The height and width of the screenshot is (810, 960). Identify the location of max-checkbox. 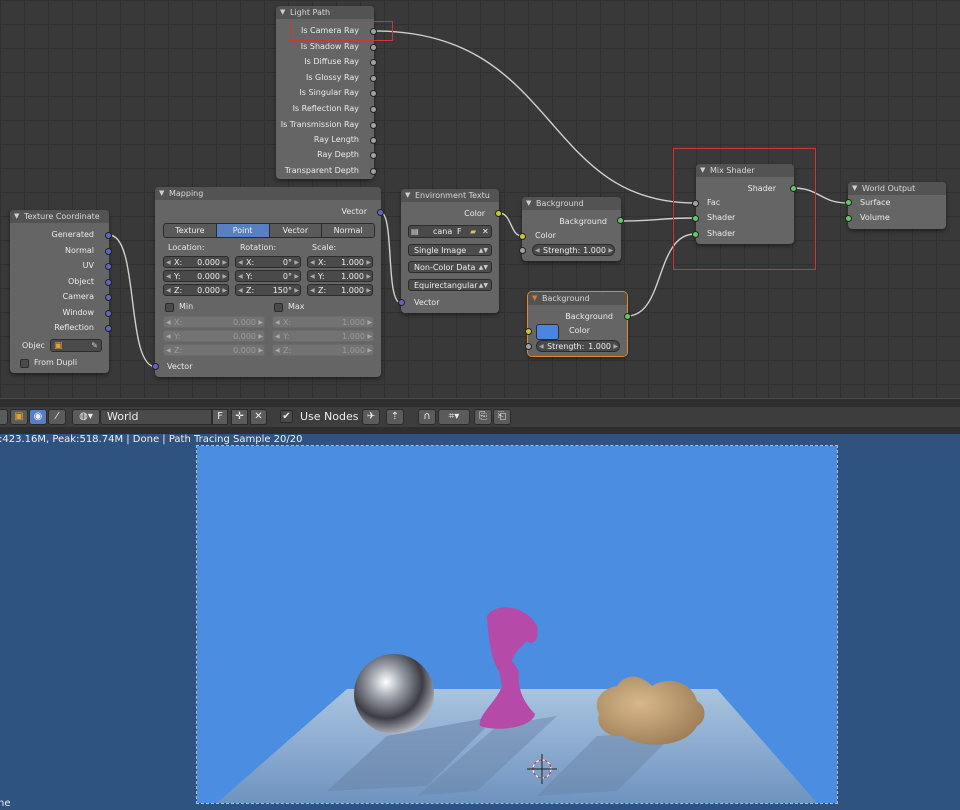
(278, 307).